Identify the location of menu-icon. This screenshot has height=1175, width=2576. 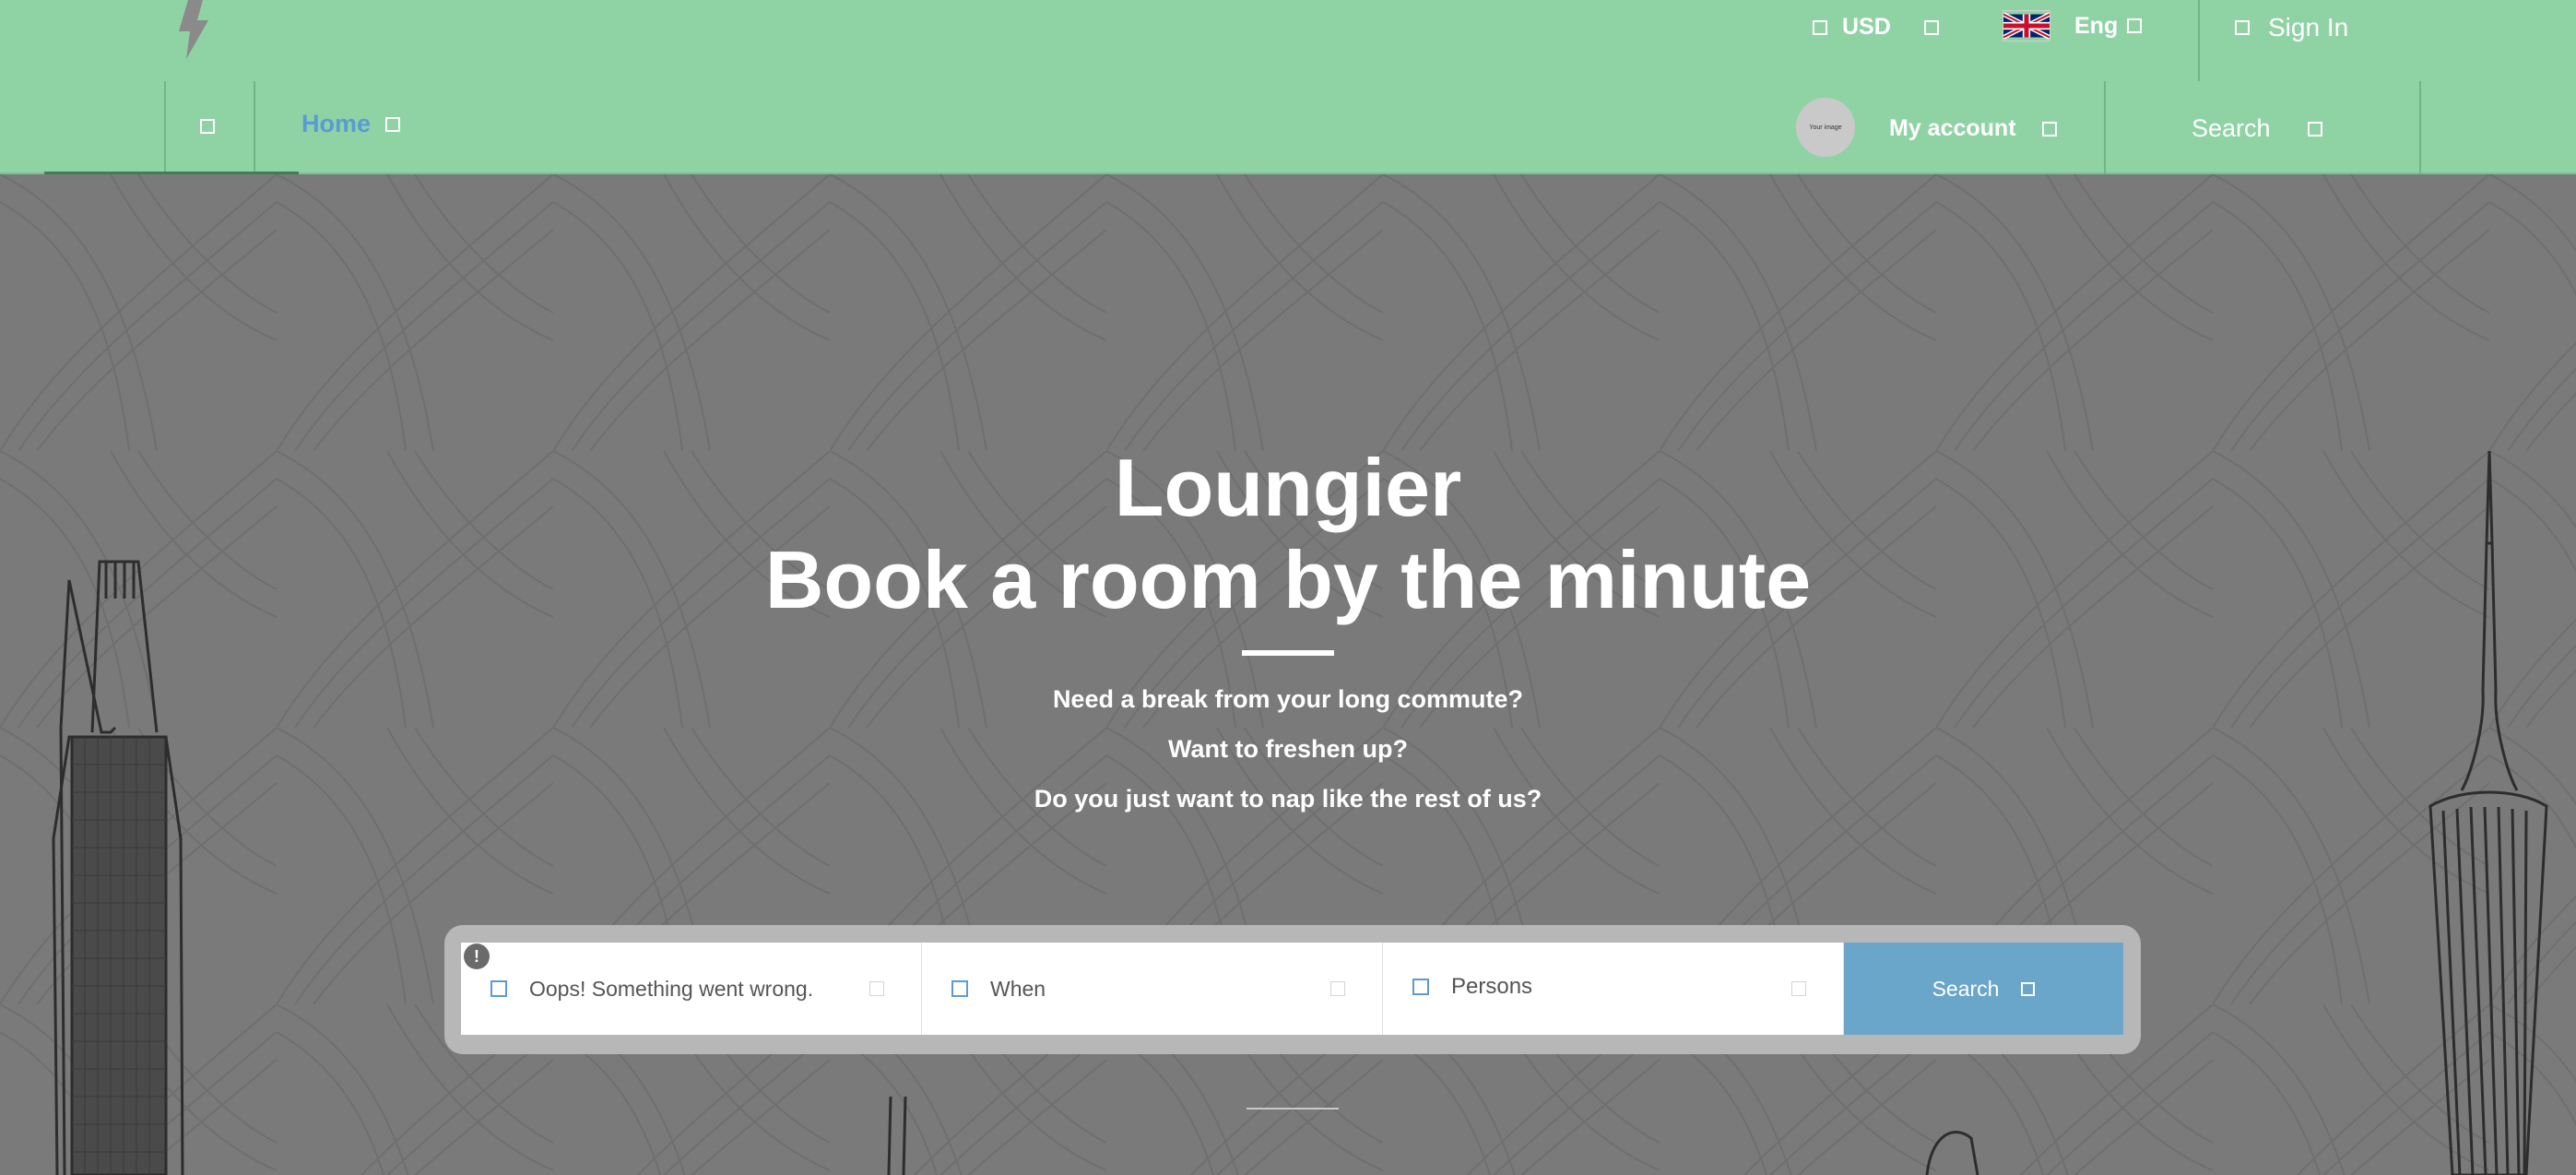
(207, 126).